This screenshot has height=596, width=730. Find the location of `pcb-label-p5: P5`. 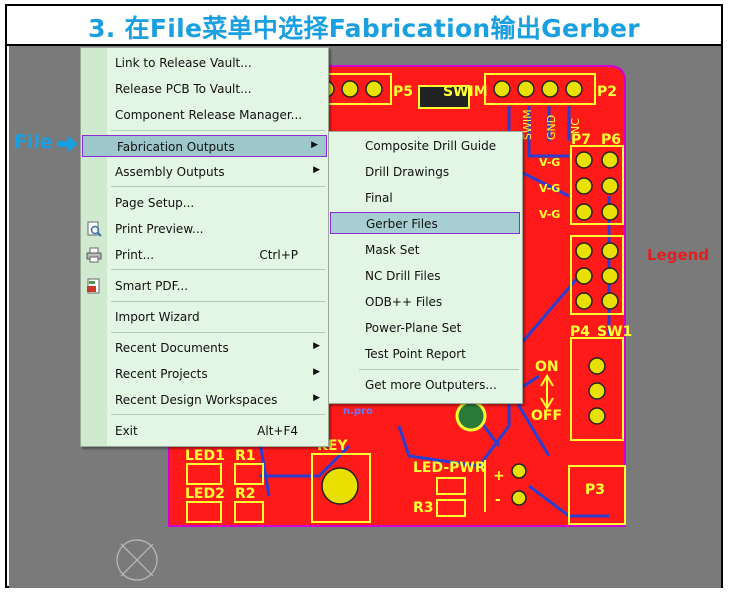

pcb-label-p5: P5 is located at coordinates (403, 92).